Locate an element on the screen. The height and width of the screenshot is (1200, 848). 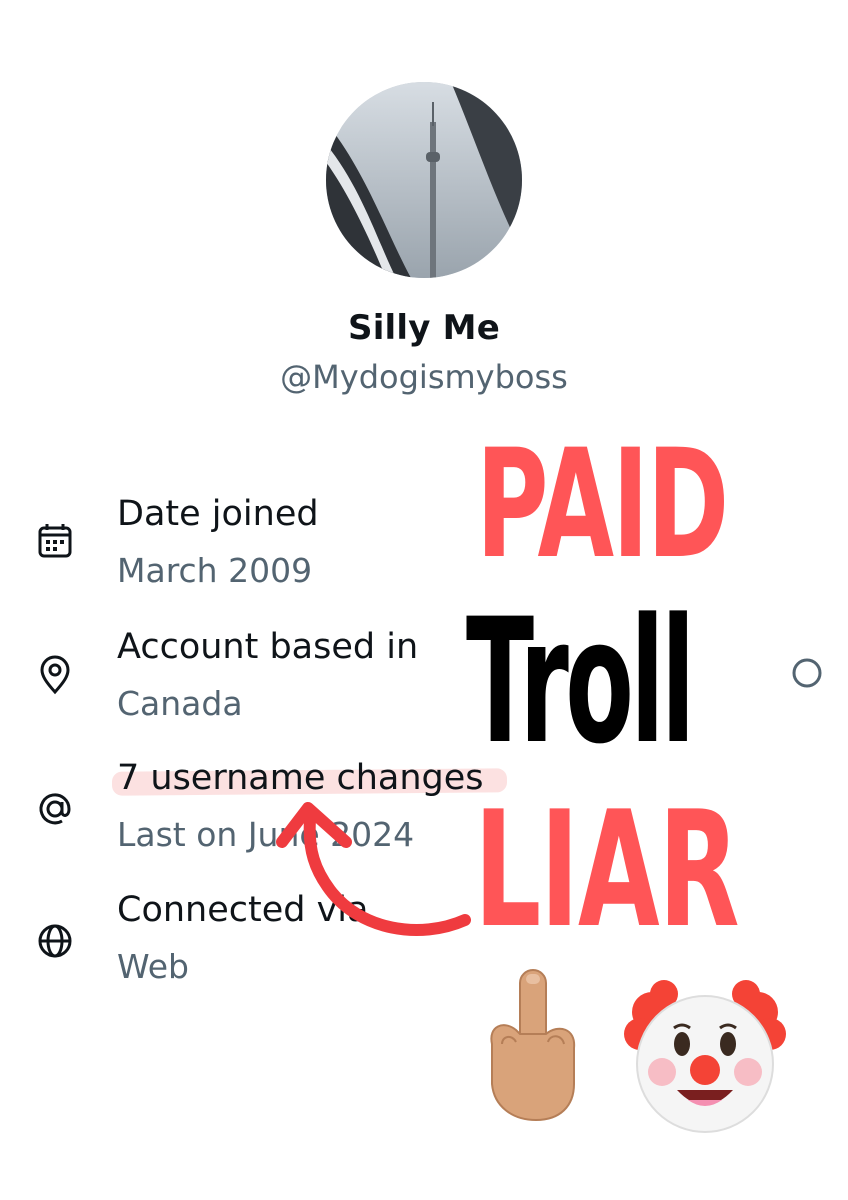
overlay-liar-text: LIAR is located at coordinates (607, 869).